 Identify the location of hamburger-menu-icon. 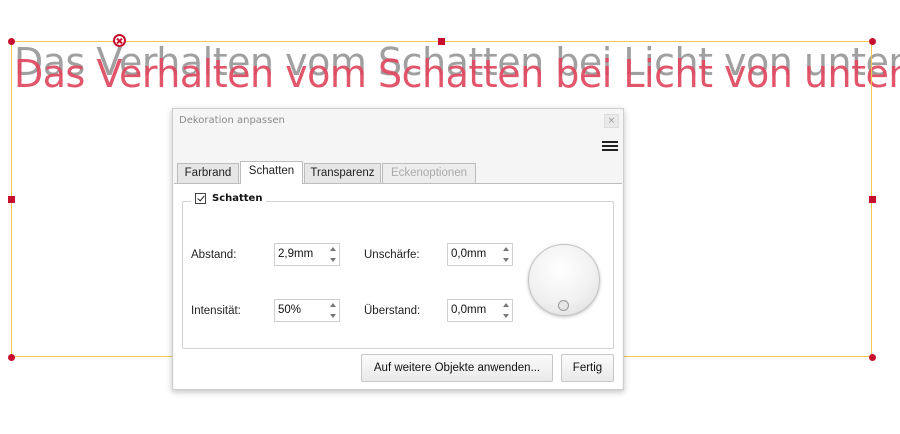
(610, 146).